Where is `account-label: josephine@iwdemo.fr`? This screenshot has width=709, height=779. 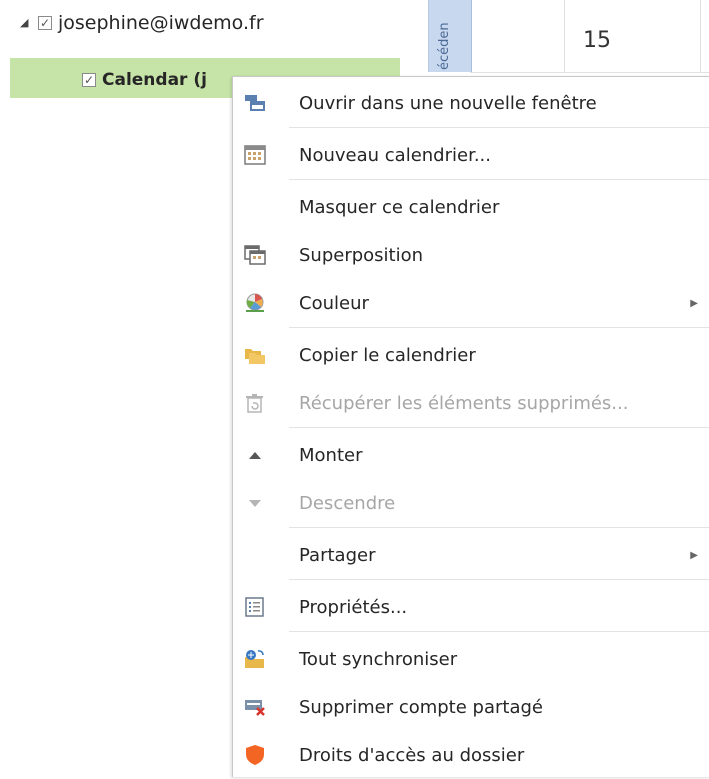
account-label: josephine@iwdemo.fr is located at coordinates (161, 23).